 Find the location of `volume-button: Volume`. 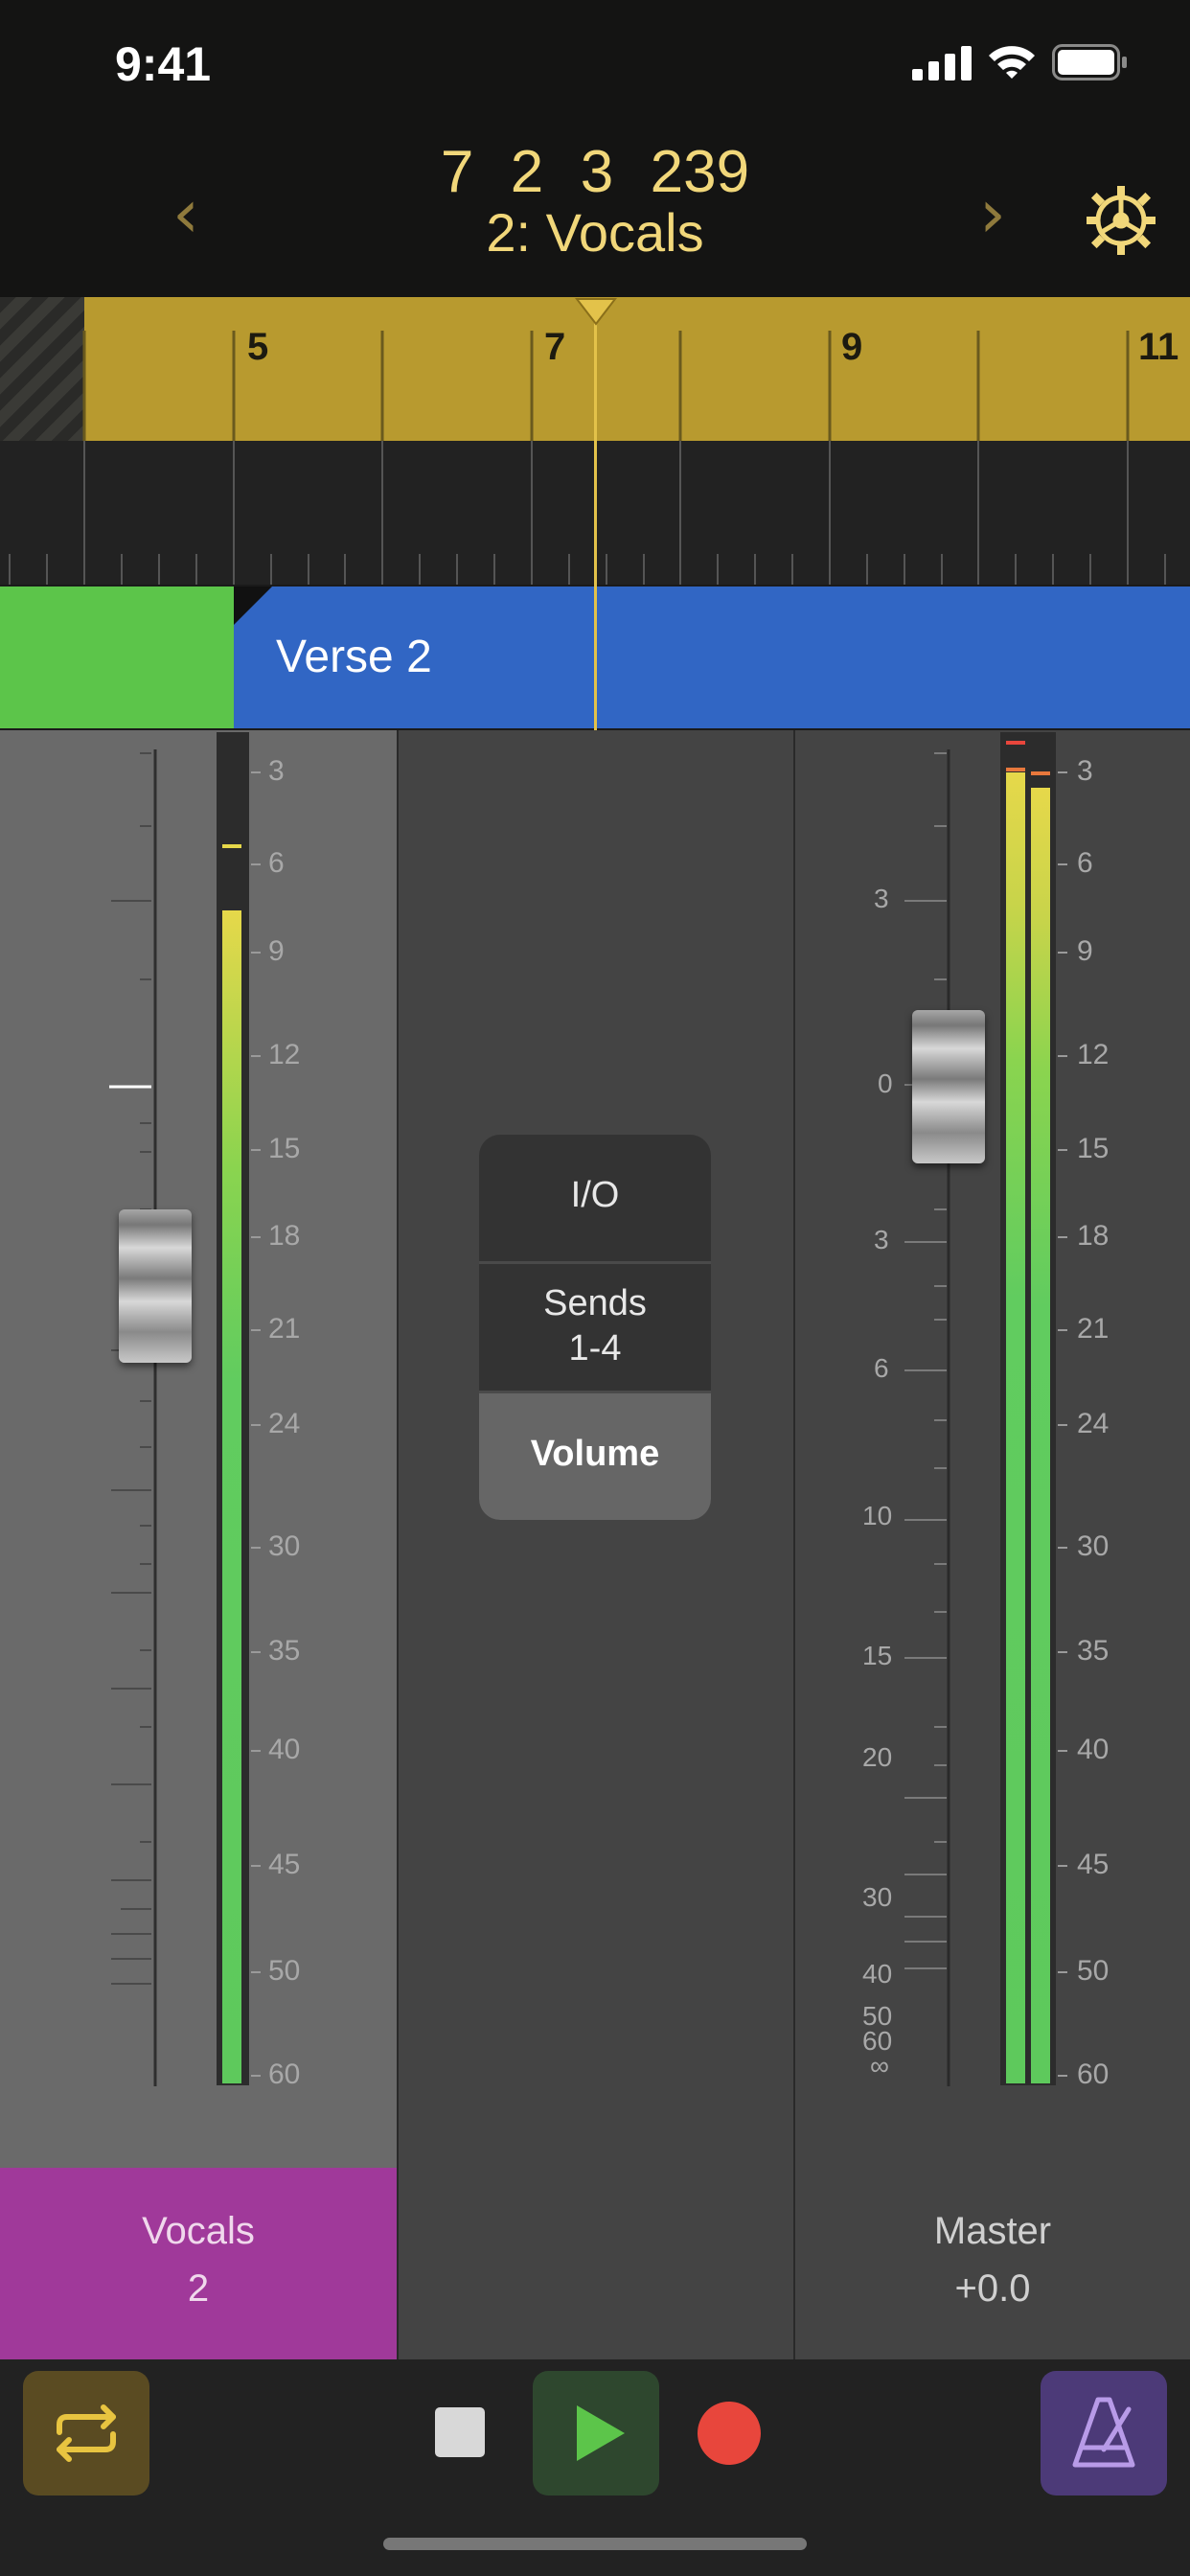

volume-button: Volume is located at coordinates (595, 1456).